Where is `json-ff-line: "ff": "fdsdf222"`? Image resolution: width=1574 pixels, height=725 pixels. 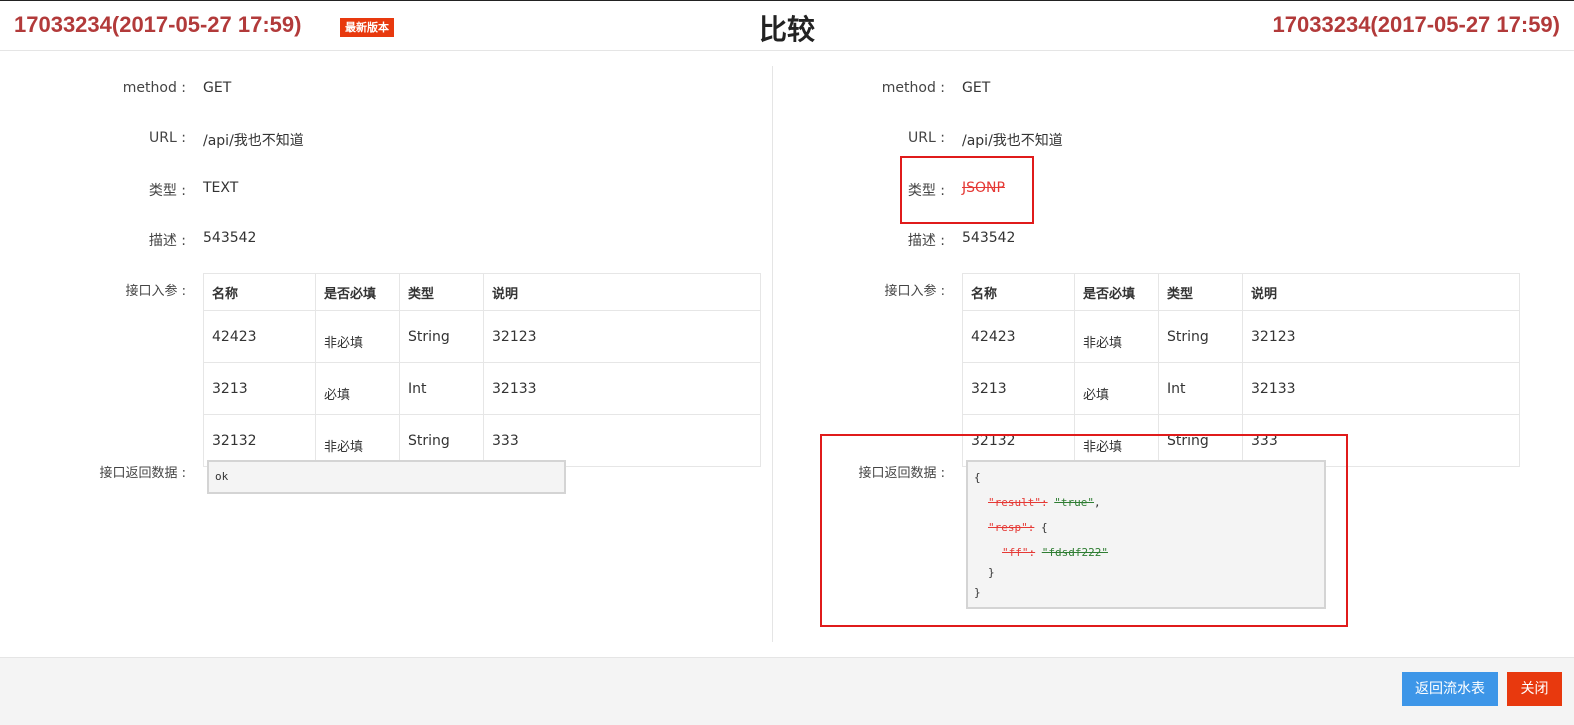 json-ff-line: "ff": "fdsdf222" is located at coordinates (1055, 552).